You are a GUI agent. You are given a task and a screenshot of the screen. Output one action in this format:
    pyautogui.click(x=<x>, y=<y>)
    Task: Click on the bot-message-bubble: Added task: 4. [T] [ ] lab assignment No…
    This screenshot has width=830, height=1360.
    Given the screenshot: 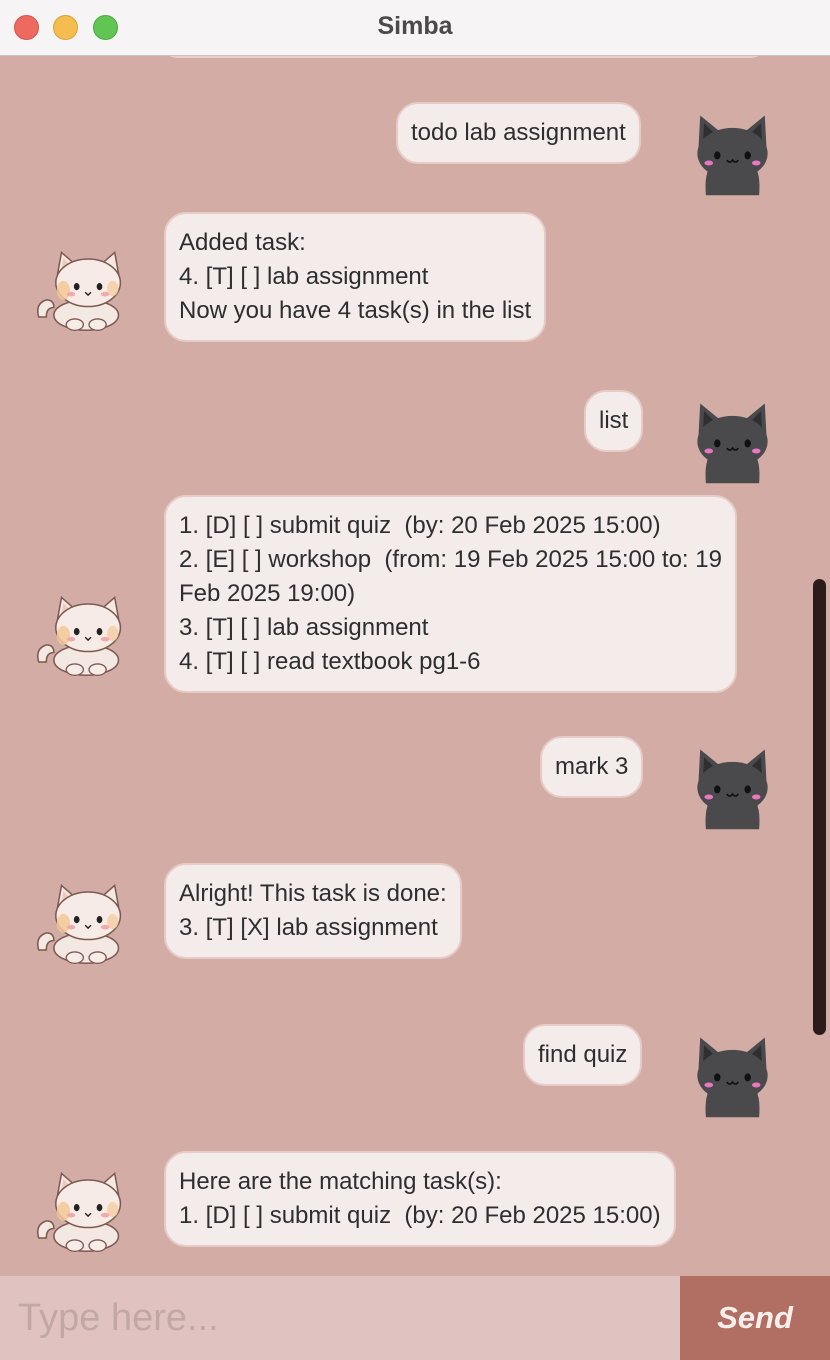 What is the action you would take?
    pyautogui.click(x=355, y=277)
    